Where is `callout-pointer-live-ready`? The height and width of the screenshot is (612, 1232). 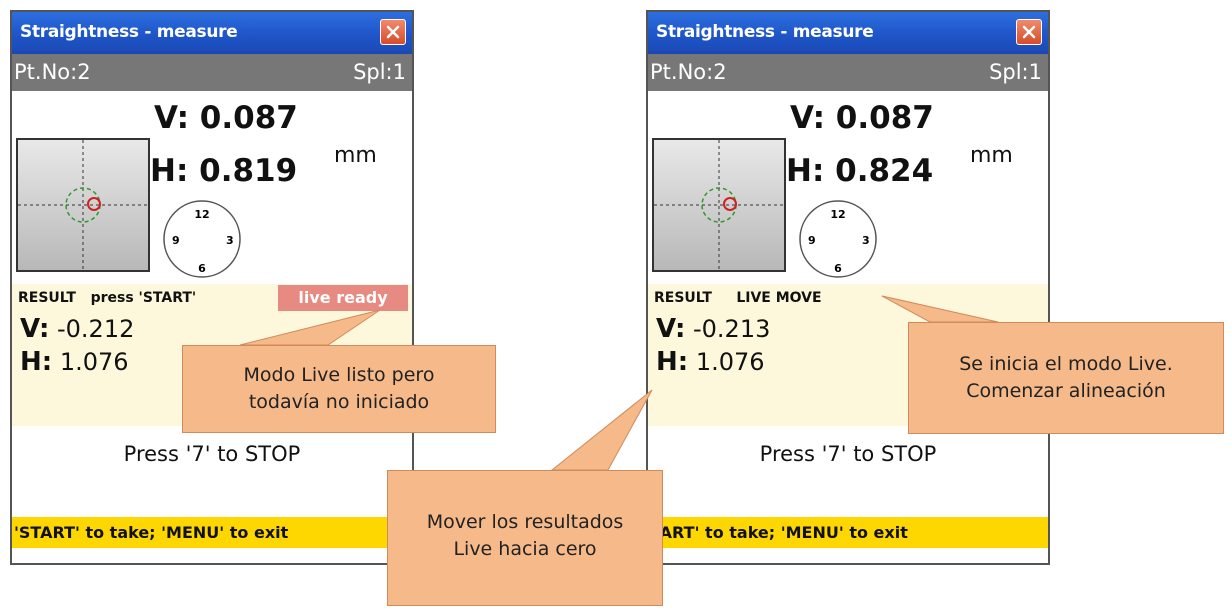 callout-pointer-live-ready is located at coordinates (310, 327).